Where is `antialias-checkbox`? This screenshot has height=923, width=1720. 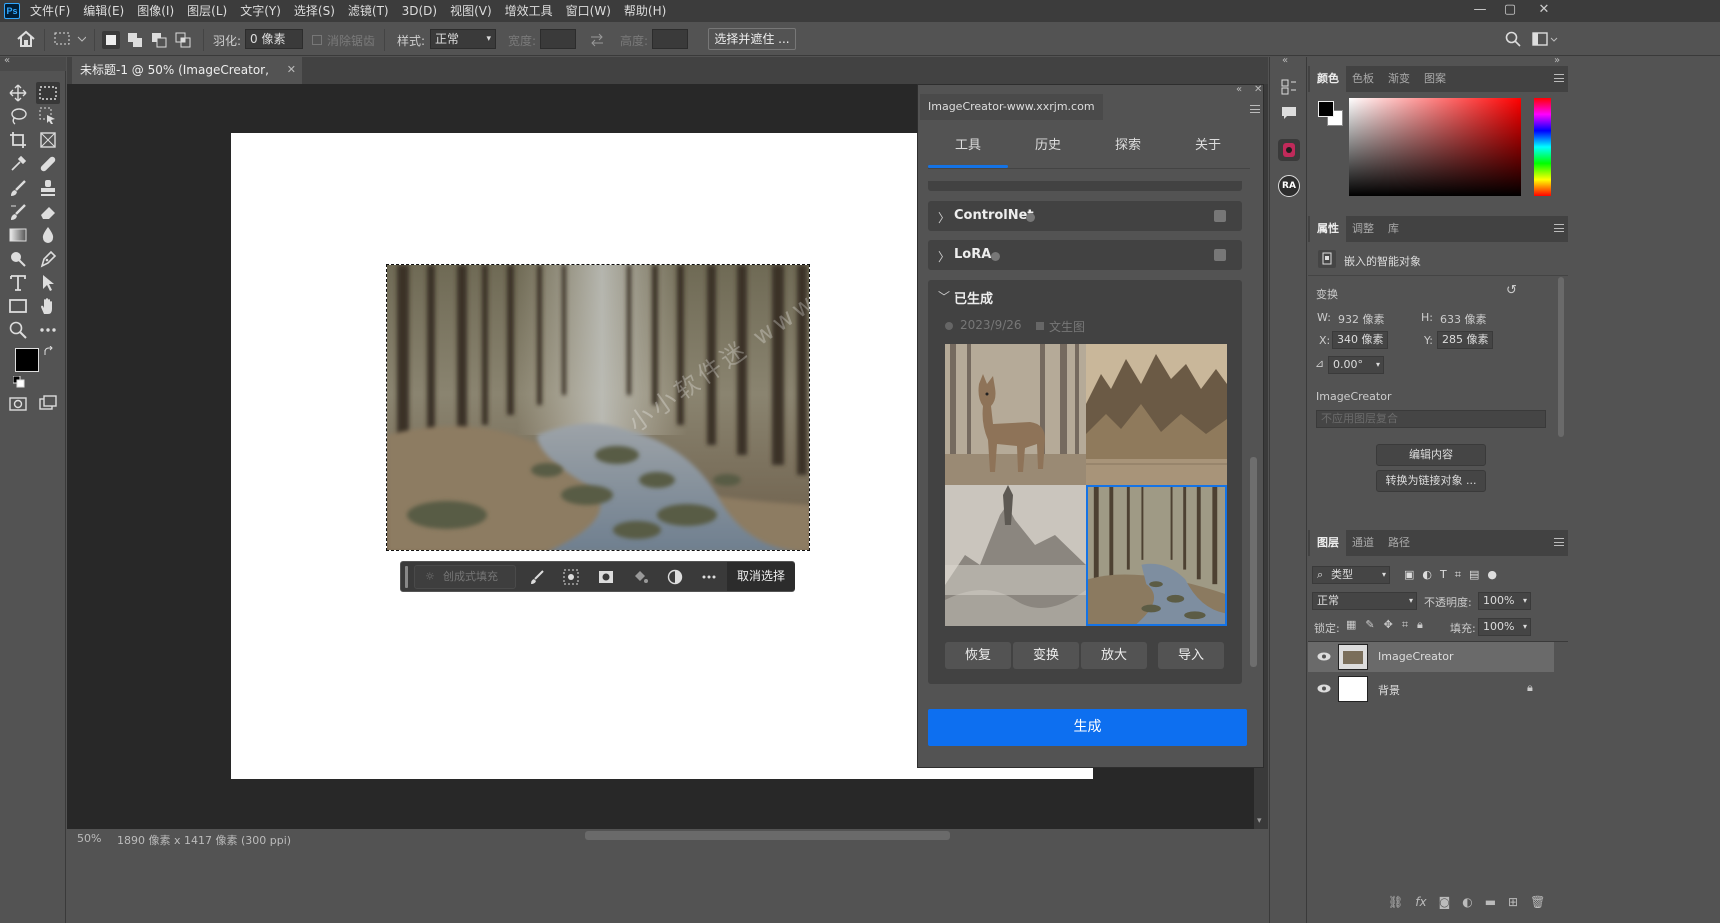 antialias-checkbox is located at coordinates (317, 40).